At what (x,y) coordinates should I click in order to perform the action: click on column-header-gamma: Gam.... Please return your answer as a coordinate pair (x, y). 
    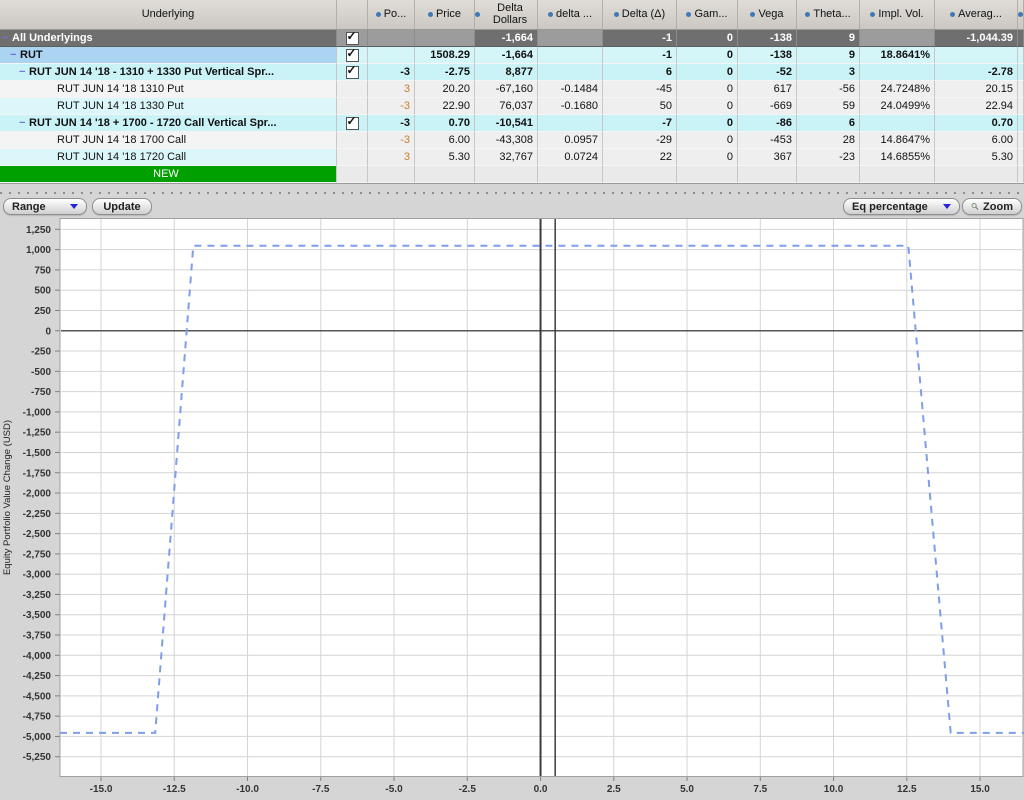
    Looking at the image, I should click on (707, 14).